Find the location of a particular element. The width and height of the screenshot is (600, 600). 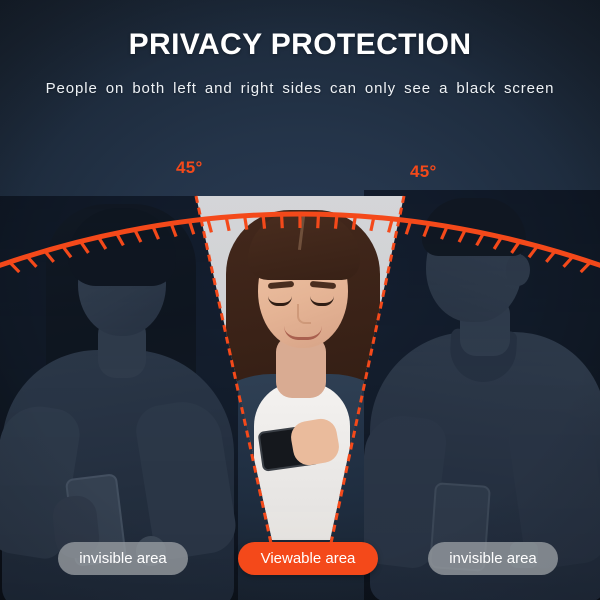

page-title: PRIVACY PROTECTION is located at coordinates (300, 44).